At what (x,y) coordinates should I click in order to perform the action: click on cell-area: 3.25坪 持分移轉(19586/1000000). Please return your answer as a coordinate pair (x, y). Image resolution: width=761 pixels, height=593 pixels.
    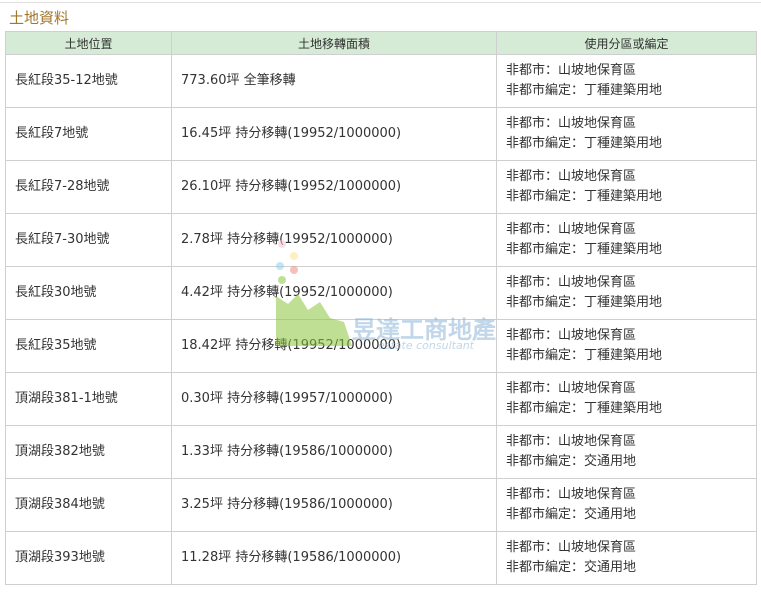
    Looking at the image, I should click on (334, 505).